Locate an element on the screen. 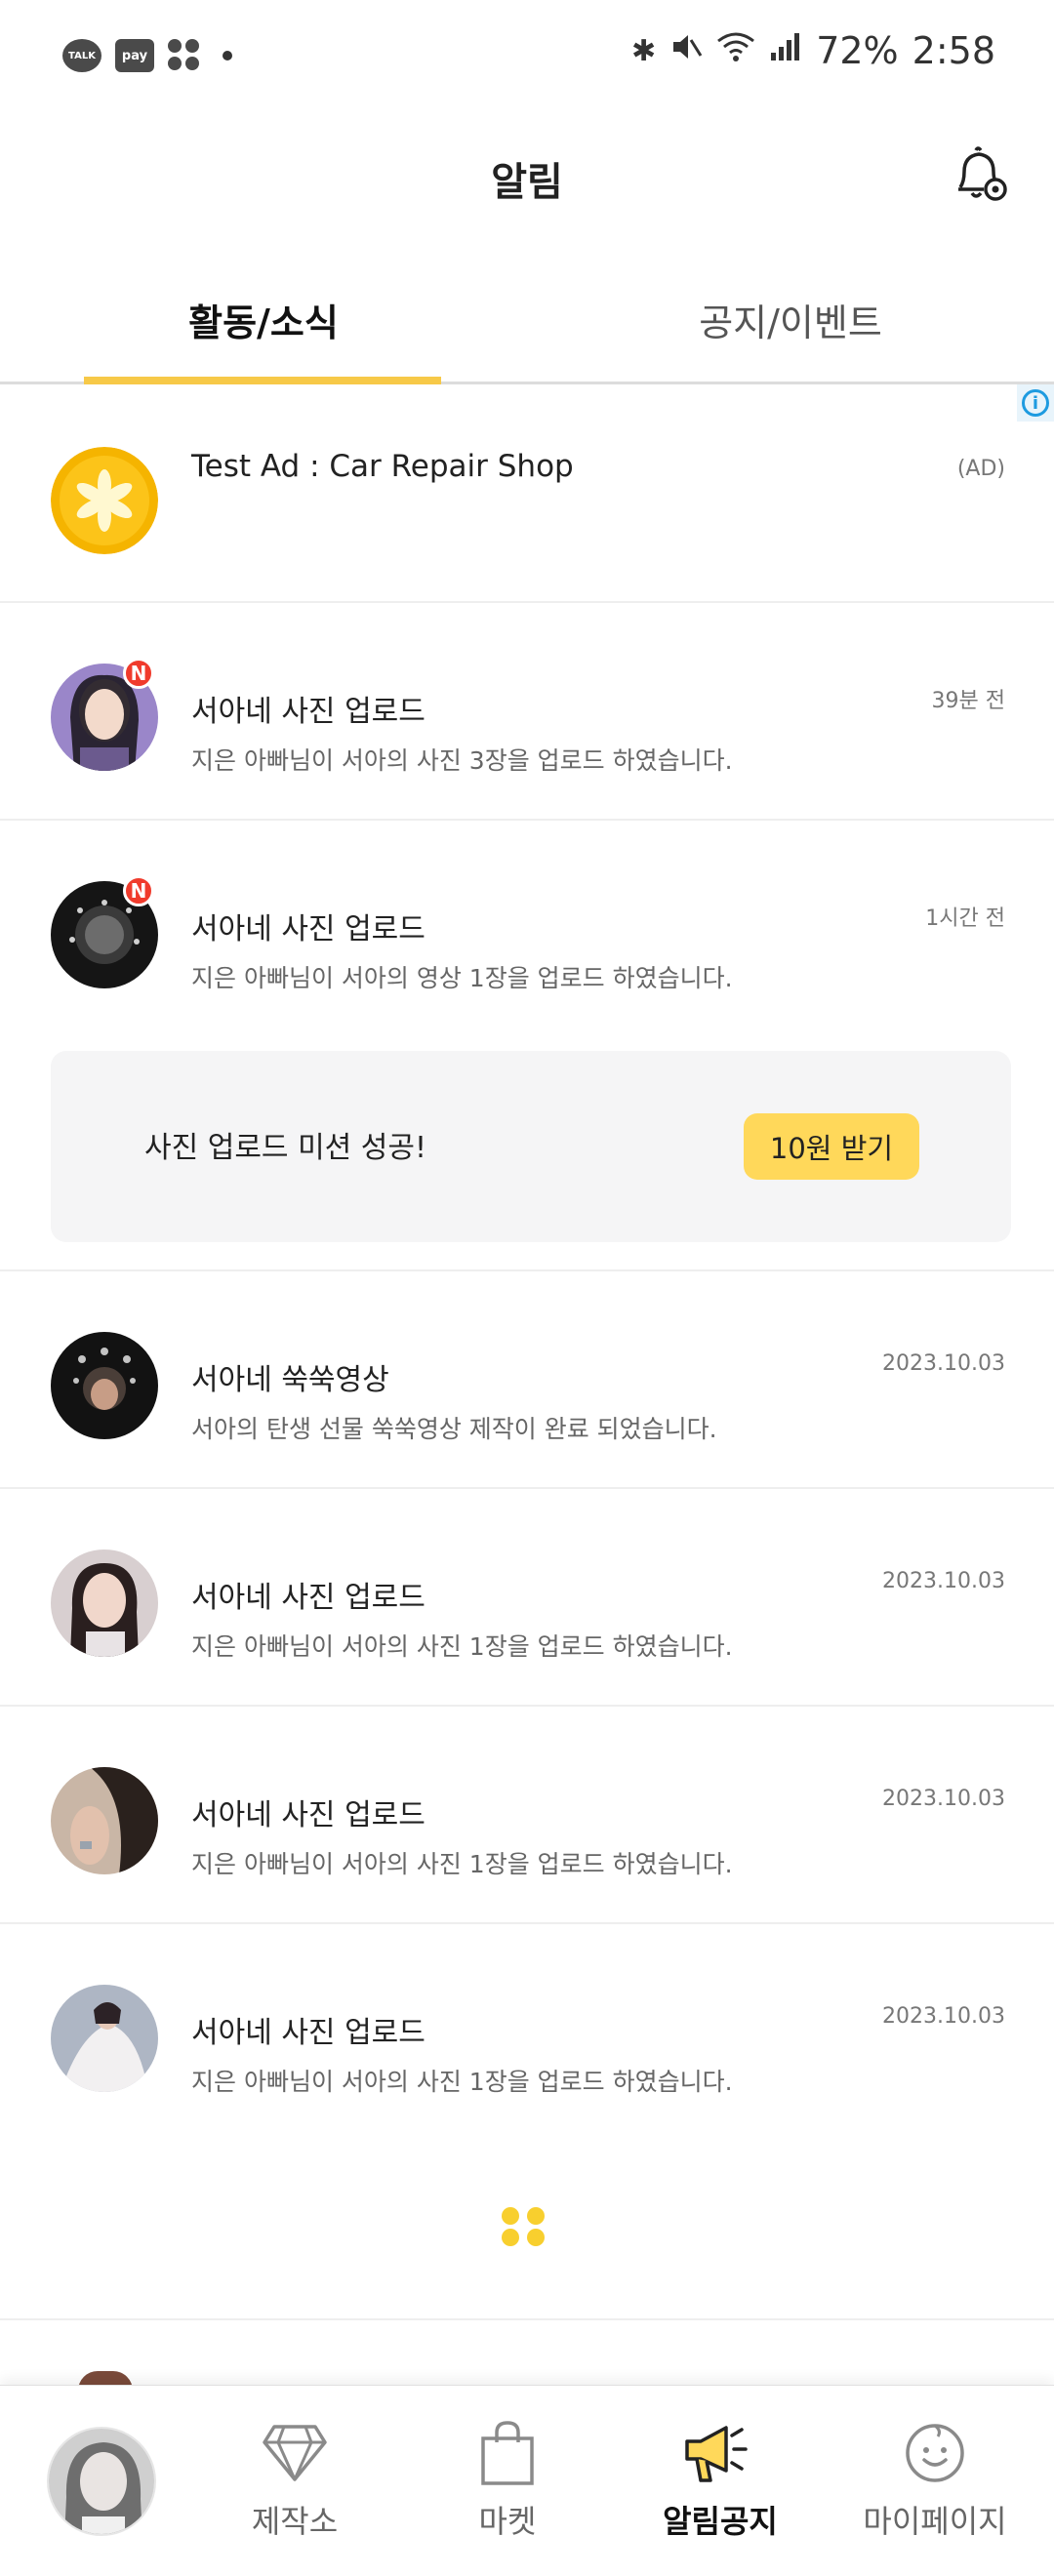  ad-logo is located at coordinates (104, 500).